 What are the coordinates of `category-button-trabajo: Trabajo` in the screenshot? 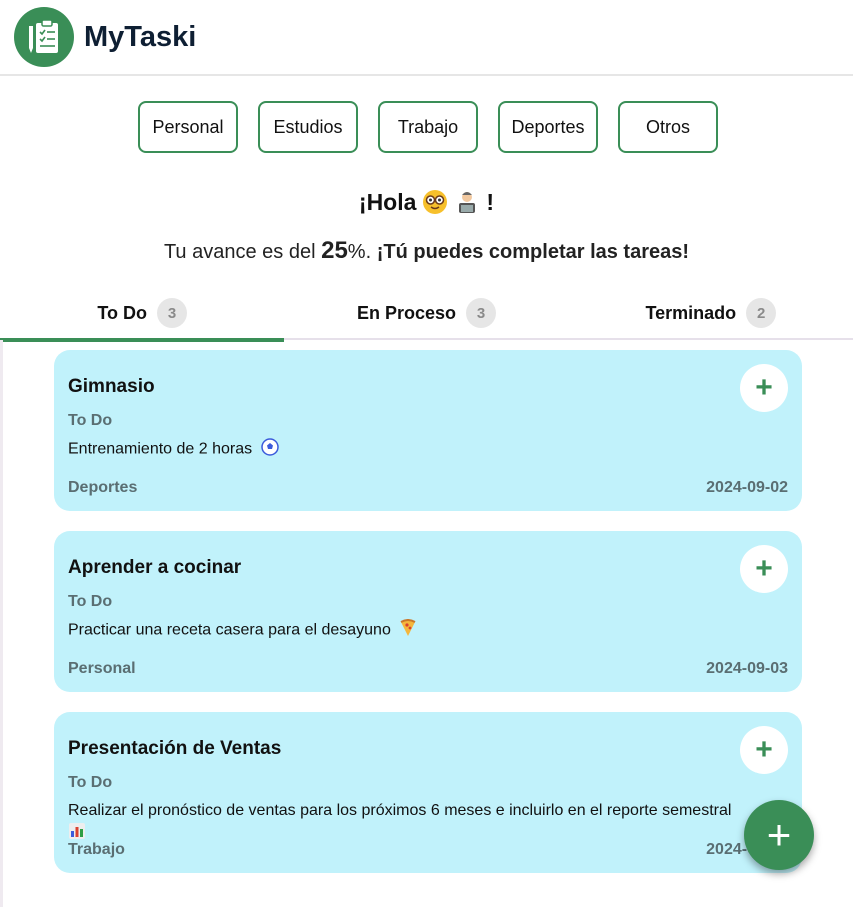 It's located at (428, 127).